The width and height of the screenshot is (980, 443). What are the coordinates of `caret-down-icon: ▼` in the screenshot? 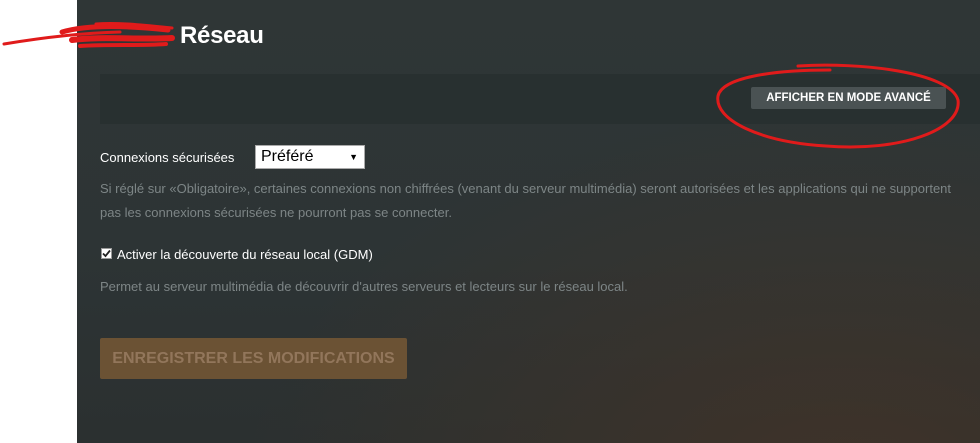 It's located at (353, 157).